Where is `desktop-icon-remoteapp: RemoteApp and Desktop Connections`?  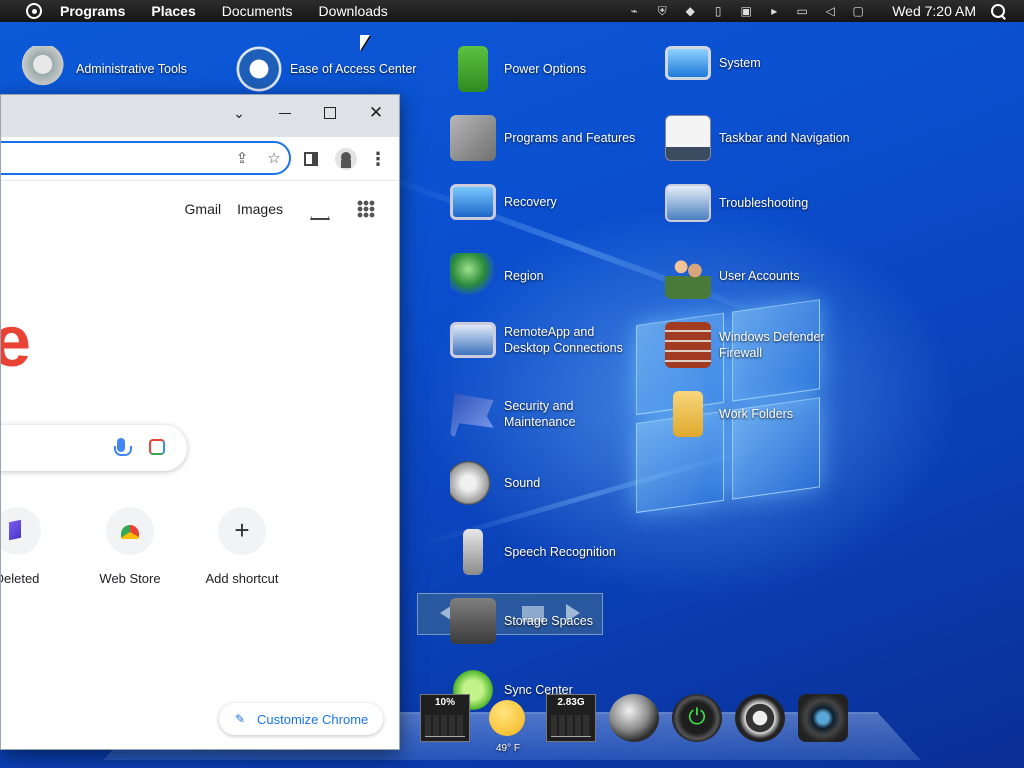
desktop-icon-remoteapp: RemoteApp and Desktop Connections is located at coordinates (540, 340).